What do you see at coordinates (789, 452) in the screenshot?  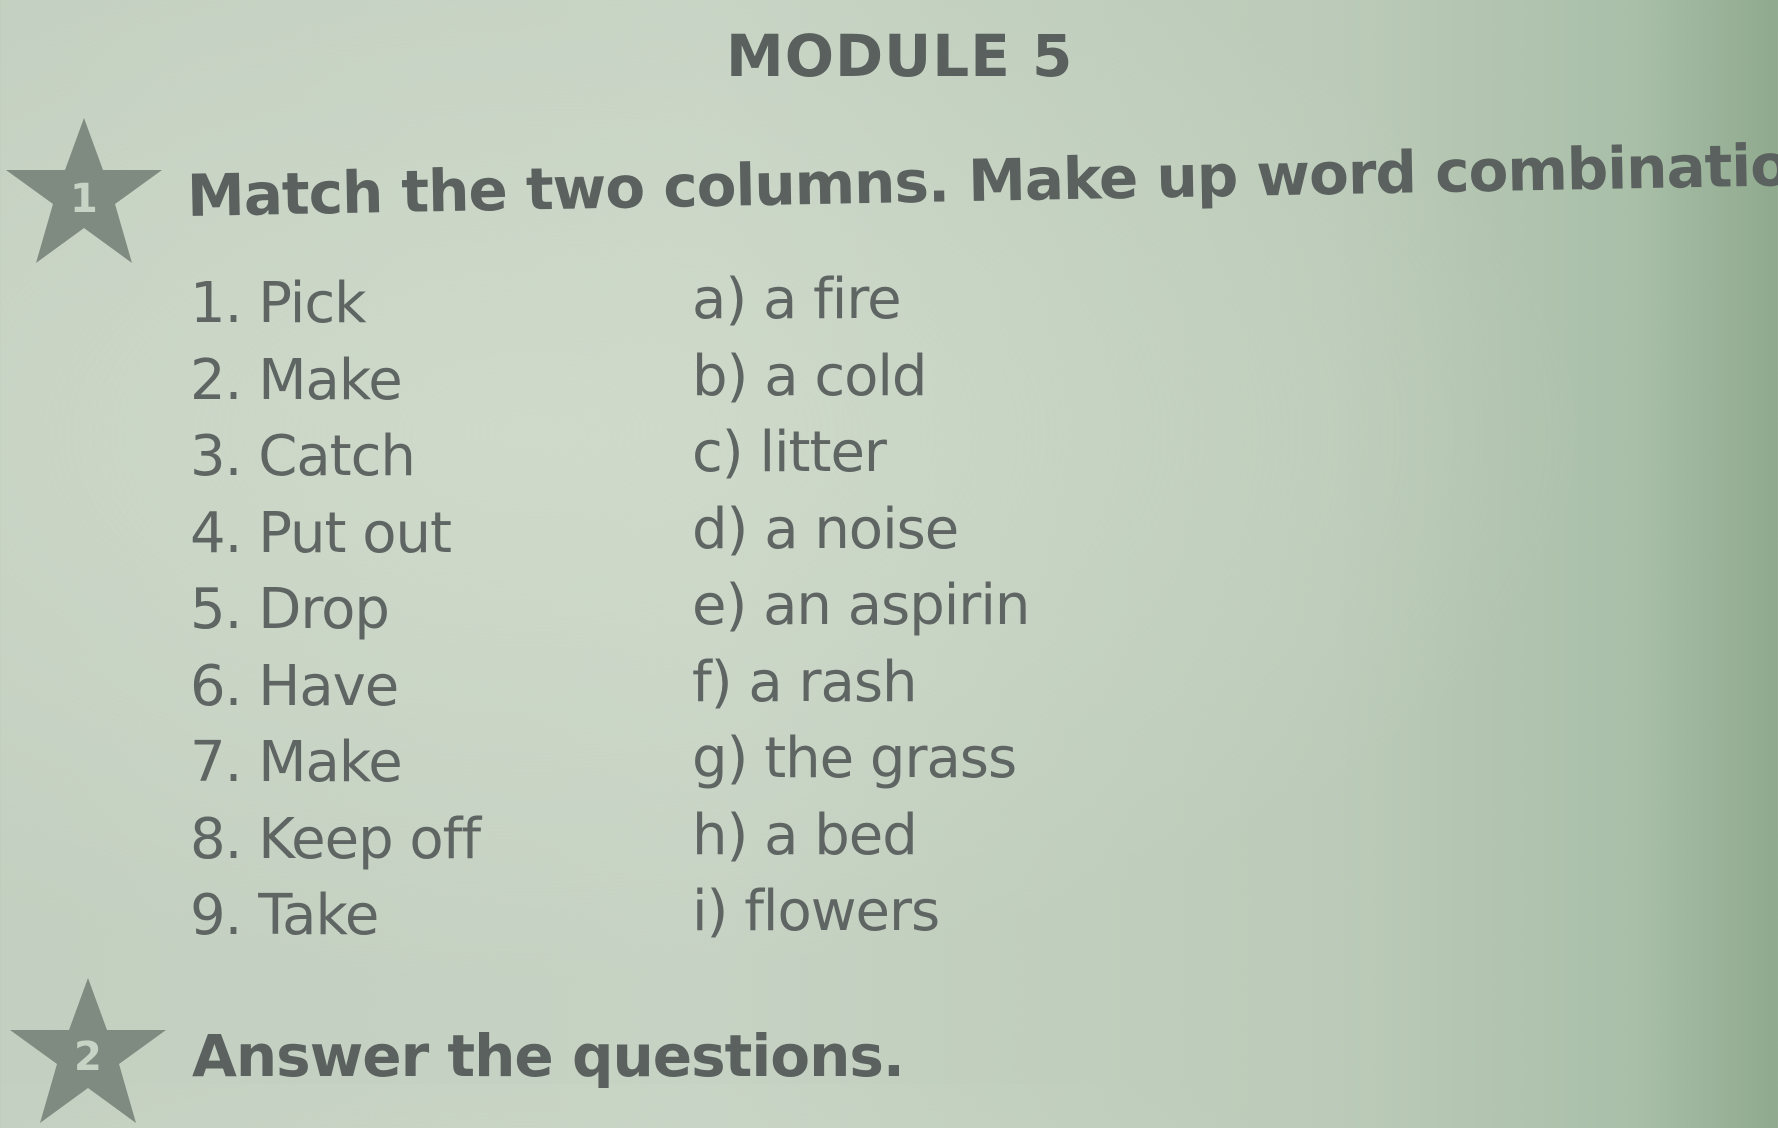 I see `right-item: c) litter` at bounding box center [789, 452].